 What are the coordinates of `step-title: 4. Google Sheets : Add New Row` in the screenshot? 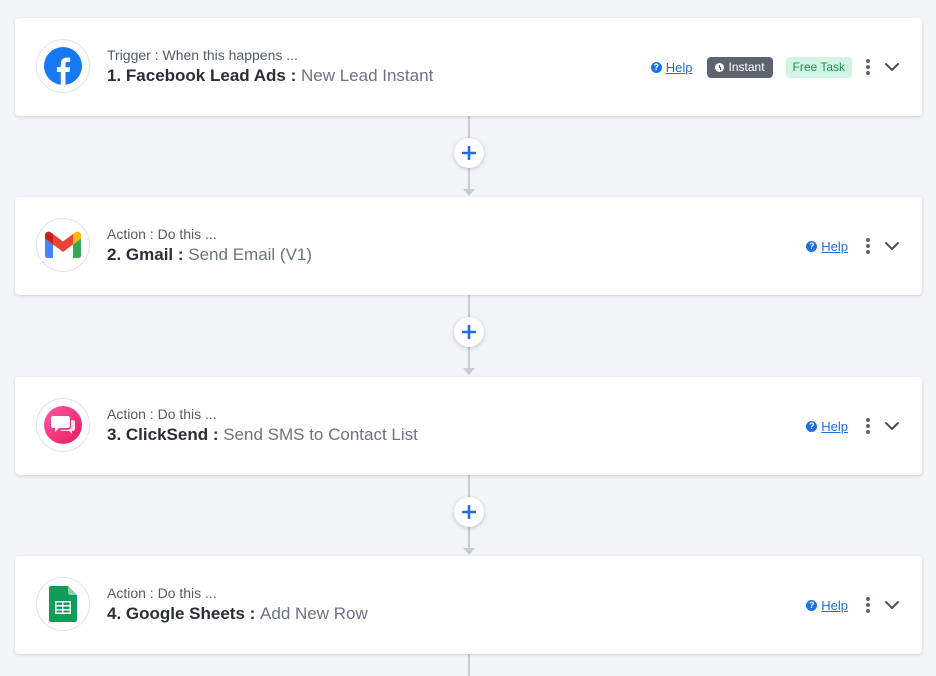 It's located at (237, 614).